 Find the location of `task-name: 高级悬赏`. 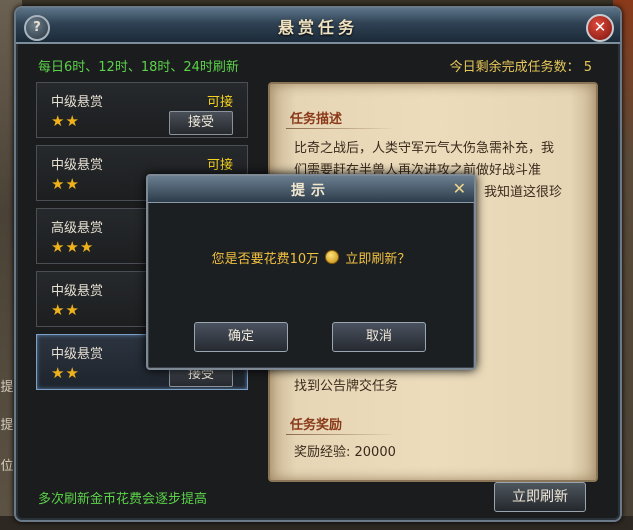

task-name: 高级悬赏 is located at coordinates (77, 228).